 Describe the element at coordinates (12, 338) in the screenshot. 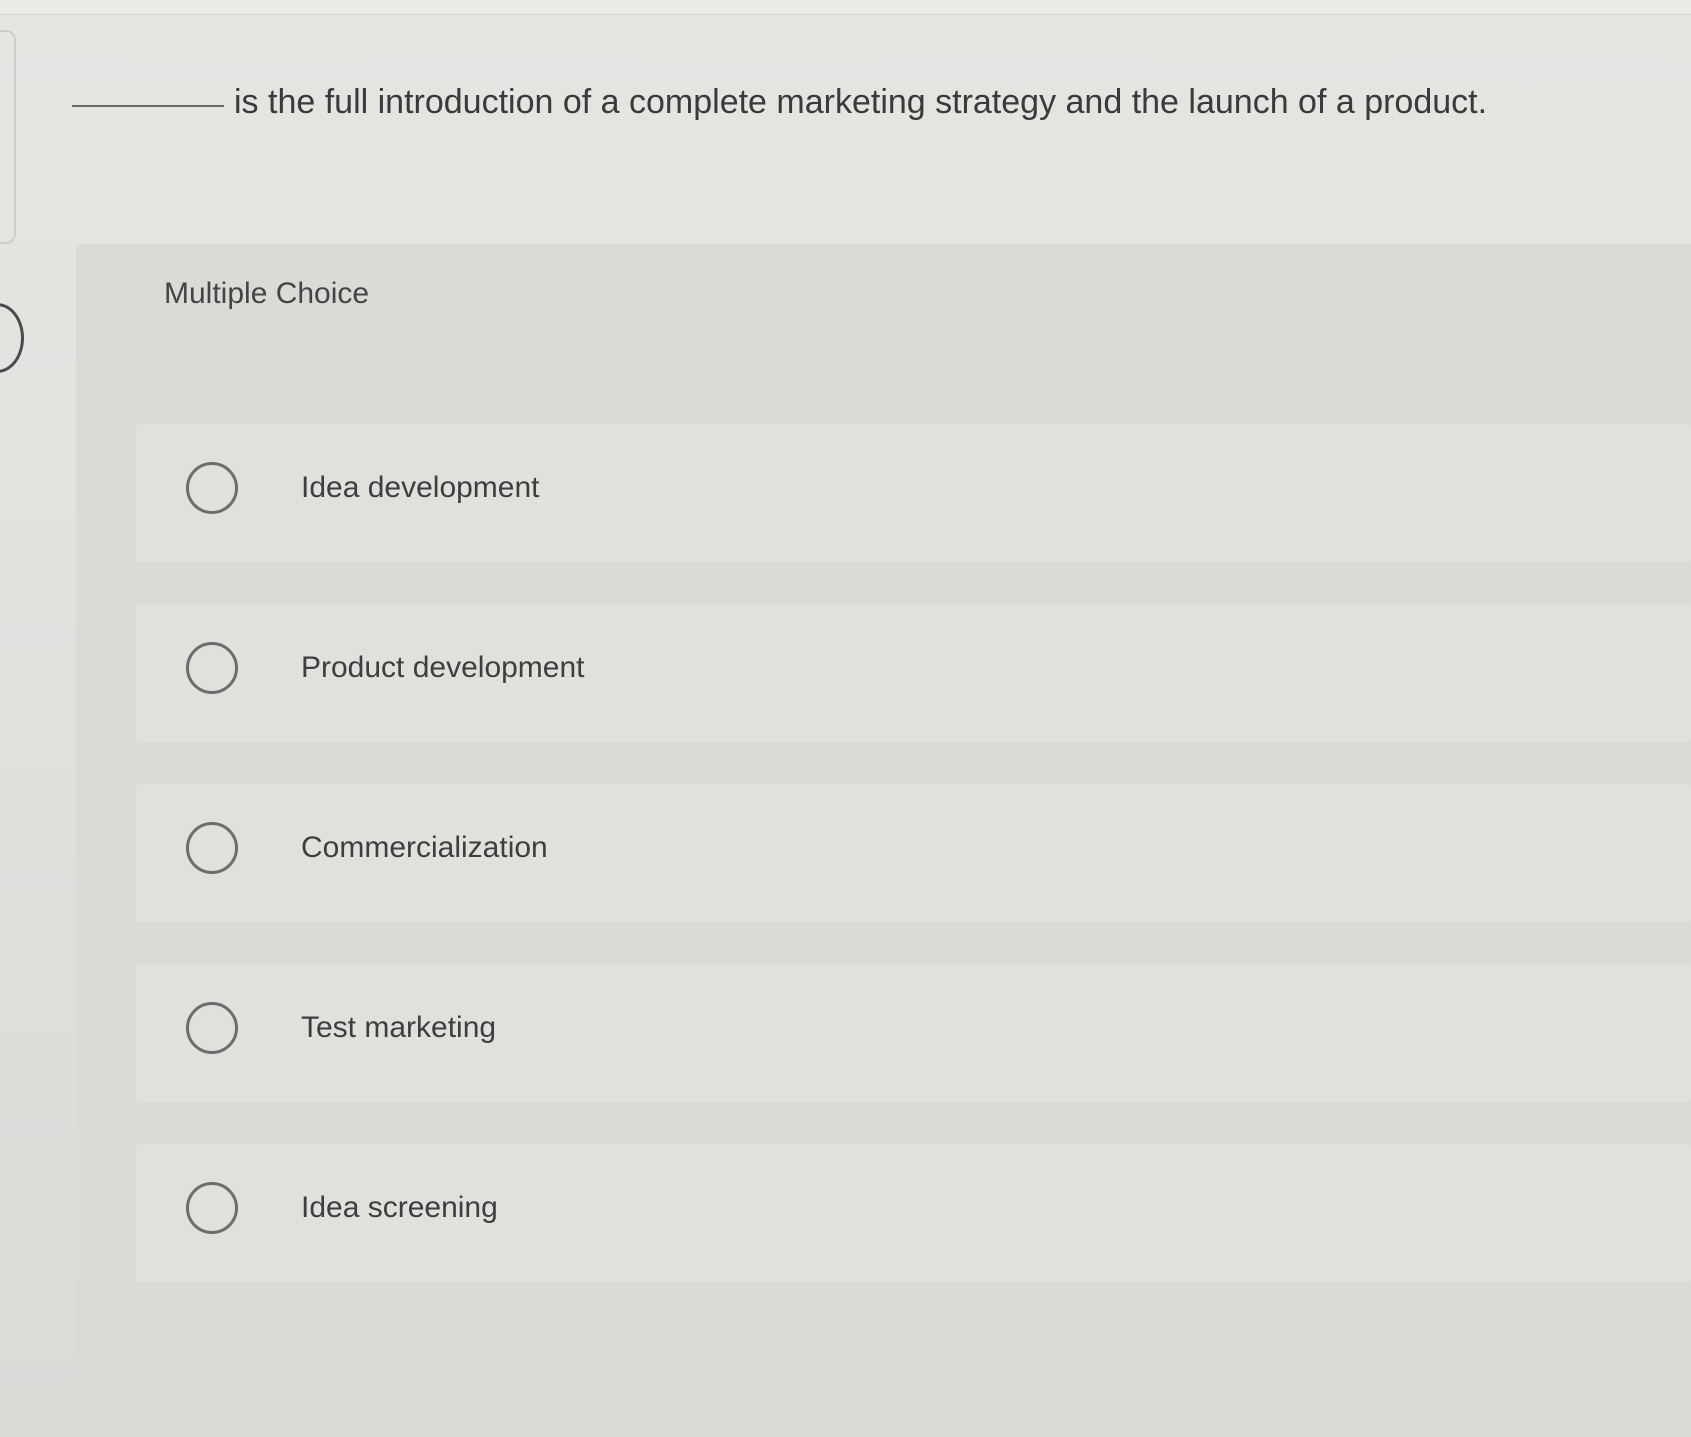

I see `left-nav-handle` at that location.